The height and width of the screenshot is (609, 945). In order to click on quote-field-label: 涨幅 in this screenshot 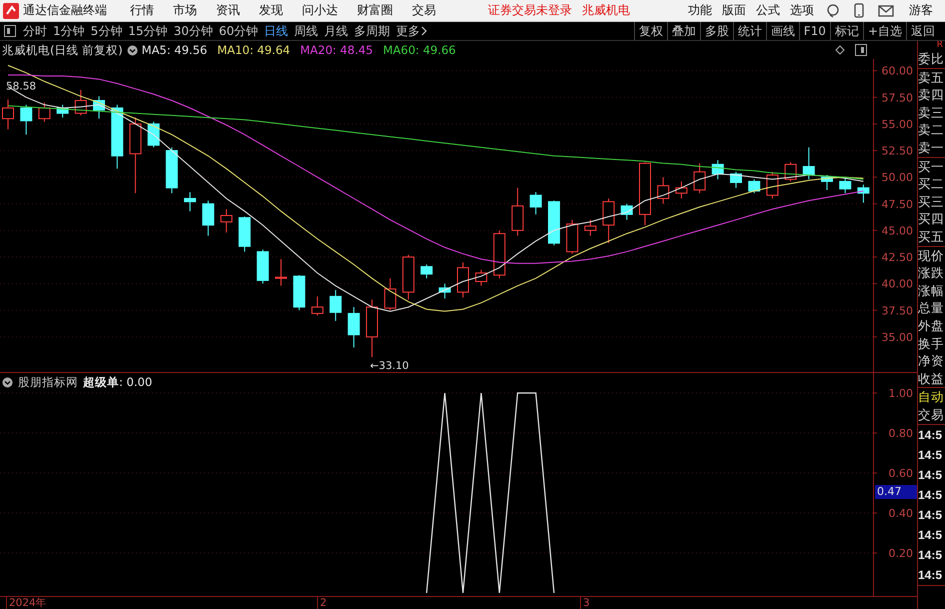, I will do `click(931, 291)`.